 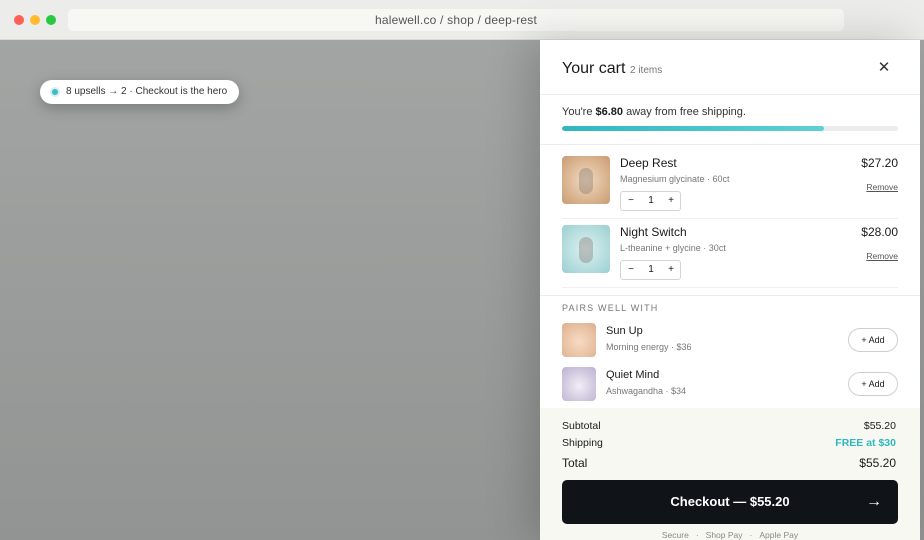 I want to click on indicator-dot-icon, so click(x=55, y=92).